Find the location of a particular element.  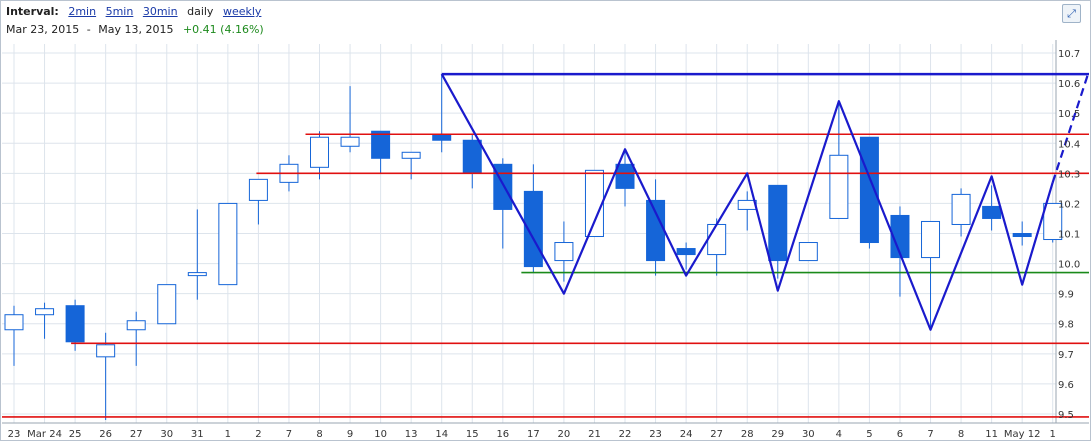

x-tick-label-16: 16 is located at coordinates (502, 434).